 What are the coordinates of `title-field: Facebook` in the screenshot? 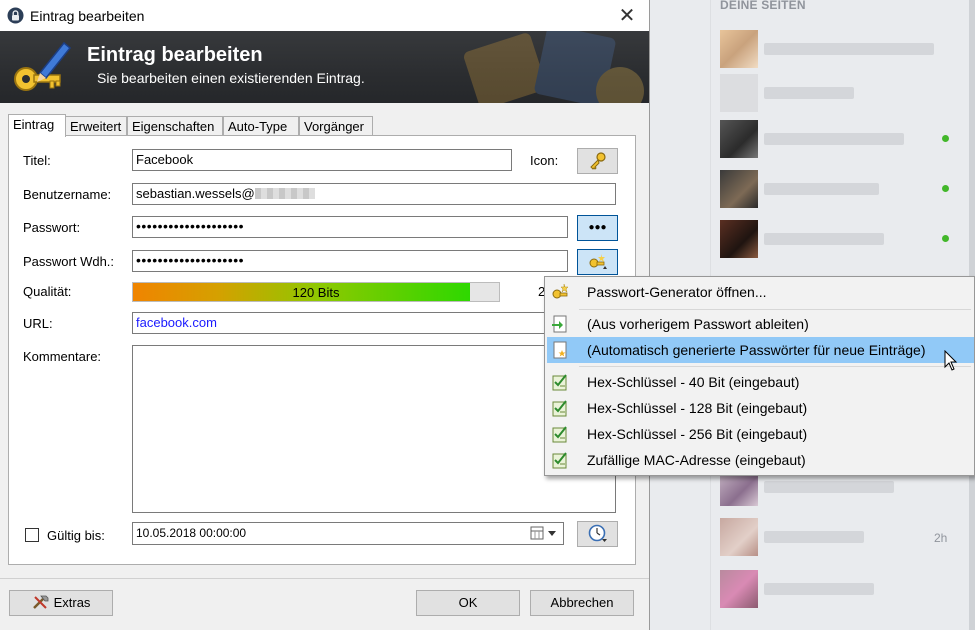 It's located at (322, 160).